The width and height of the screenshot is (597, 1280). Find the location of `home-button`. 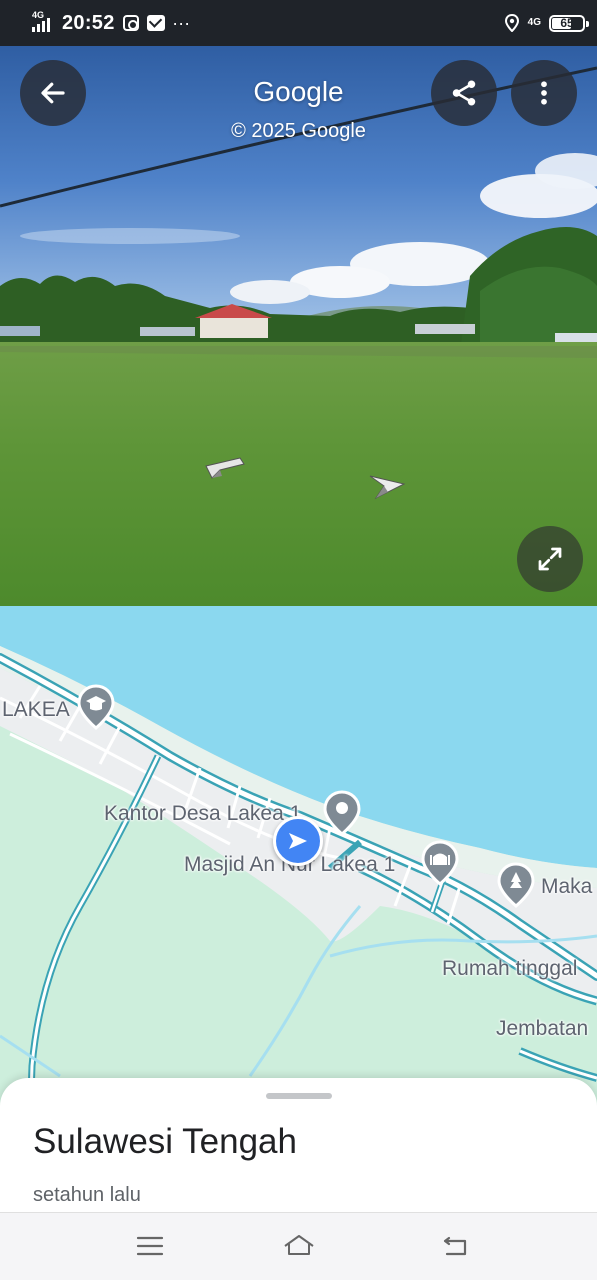

home-button is located at coordinates (299, 1246).